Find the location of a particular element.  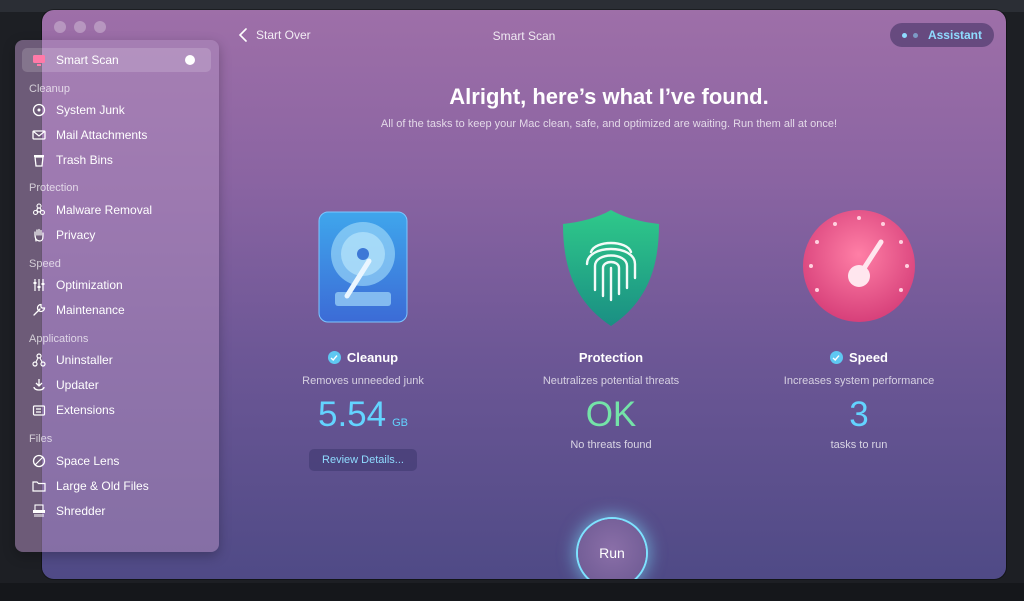

sidebar-section-cleanup: Cleanup is located at coordinates (49, 89).